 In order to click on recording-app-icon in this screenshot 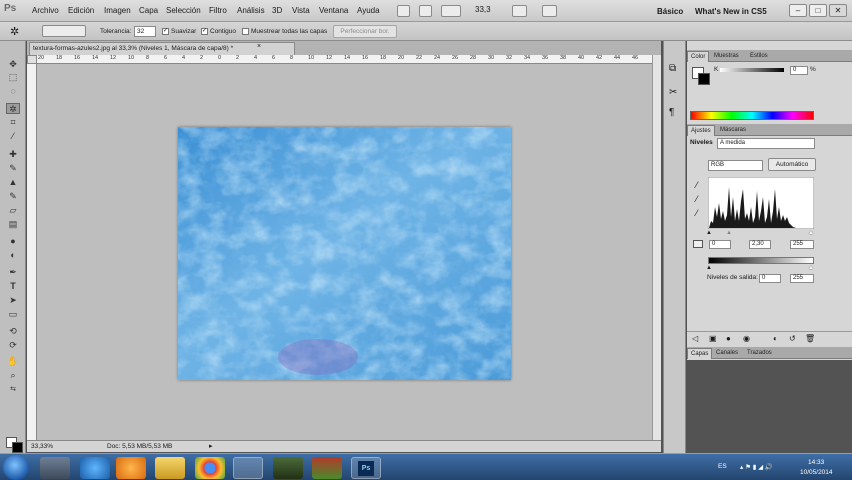, I will do `click(248, 468)`.